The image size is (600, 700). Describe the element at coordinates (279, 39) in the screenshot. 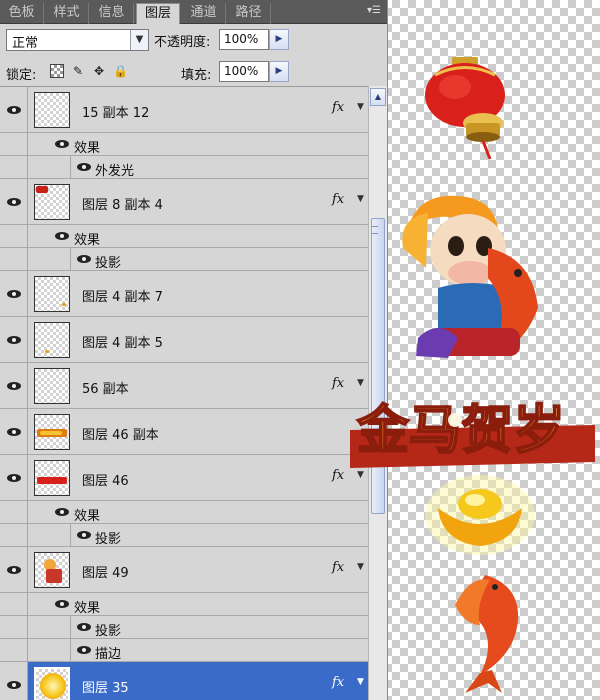

I see `opacity-slider-button: ▶` at that location.